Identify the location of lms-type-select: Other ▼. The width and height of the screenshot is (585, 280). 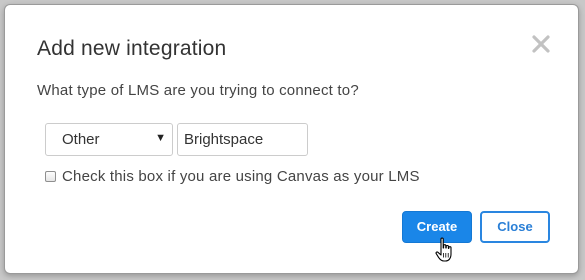
(109, 139).